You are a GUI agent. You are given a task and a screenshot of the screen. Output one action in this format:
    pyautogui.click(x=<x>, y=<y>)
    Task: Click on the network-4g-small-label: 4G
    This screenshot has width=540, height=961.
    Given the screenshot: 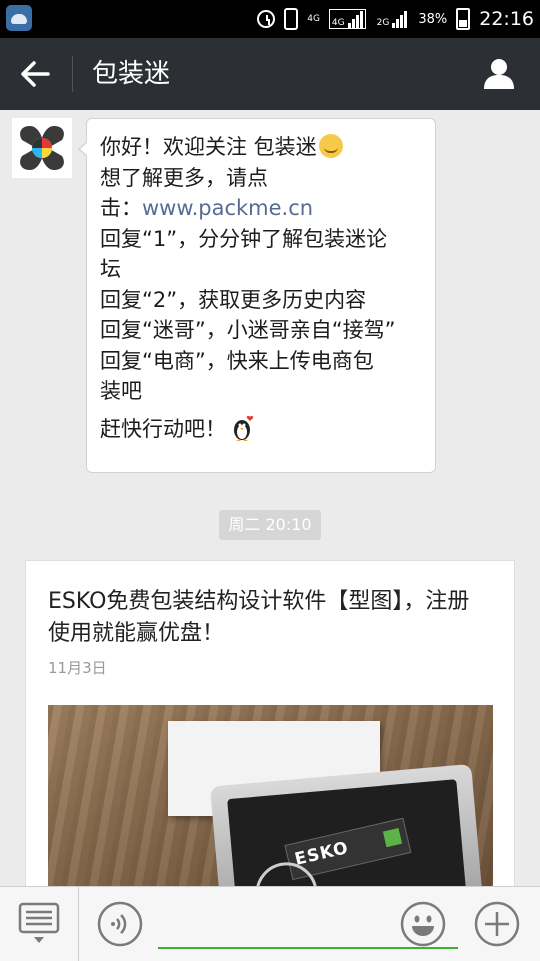 What is the action you would take?
    pyautogui.click(x=313, y=18)
    